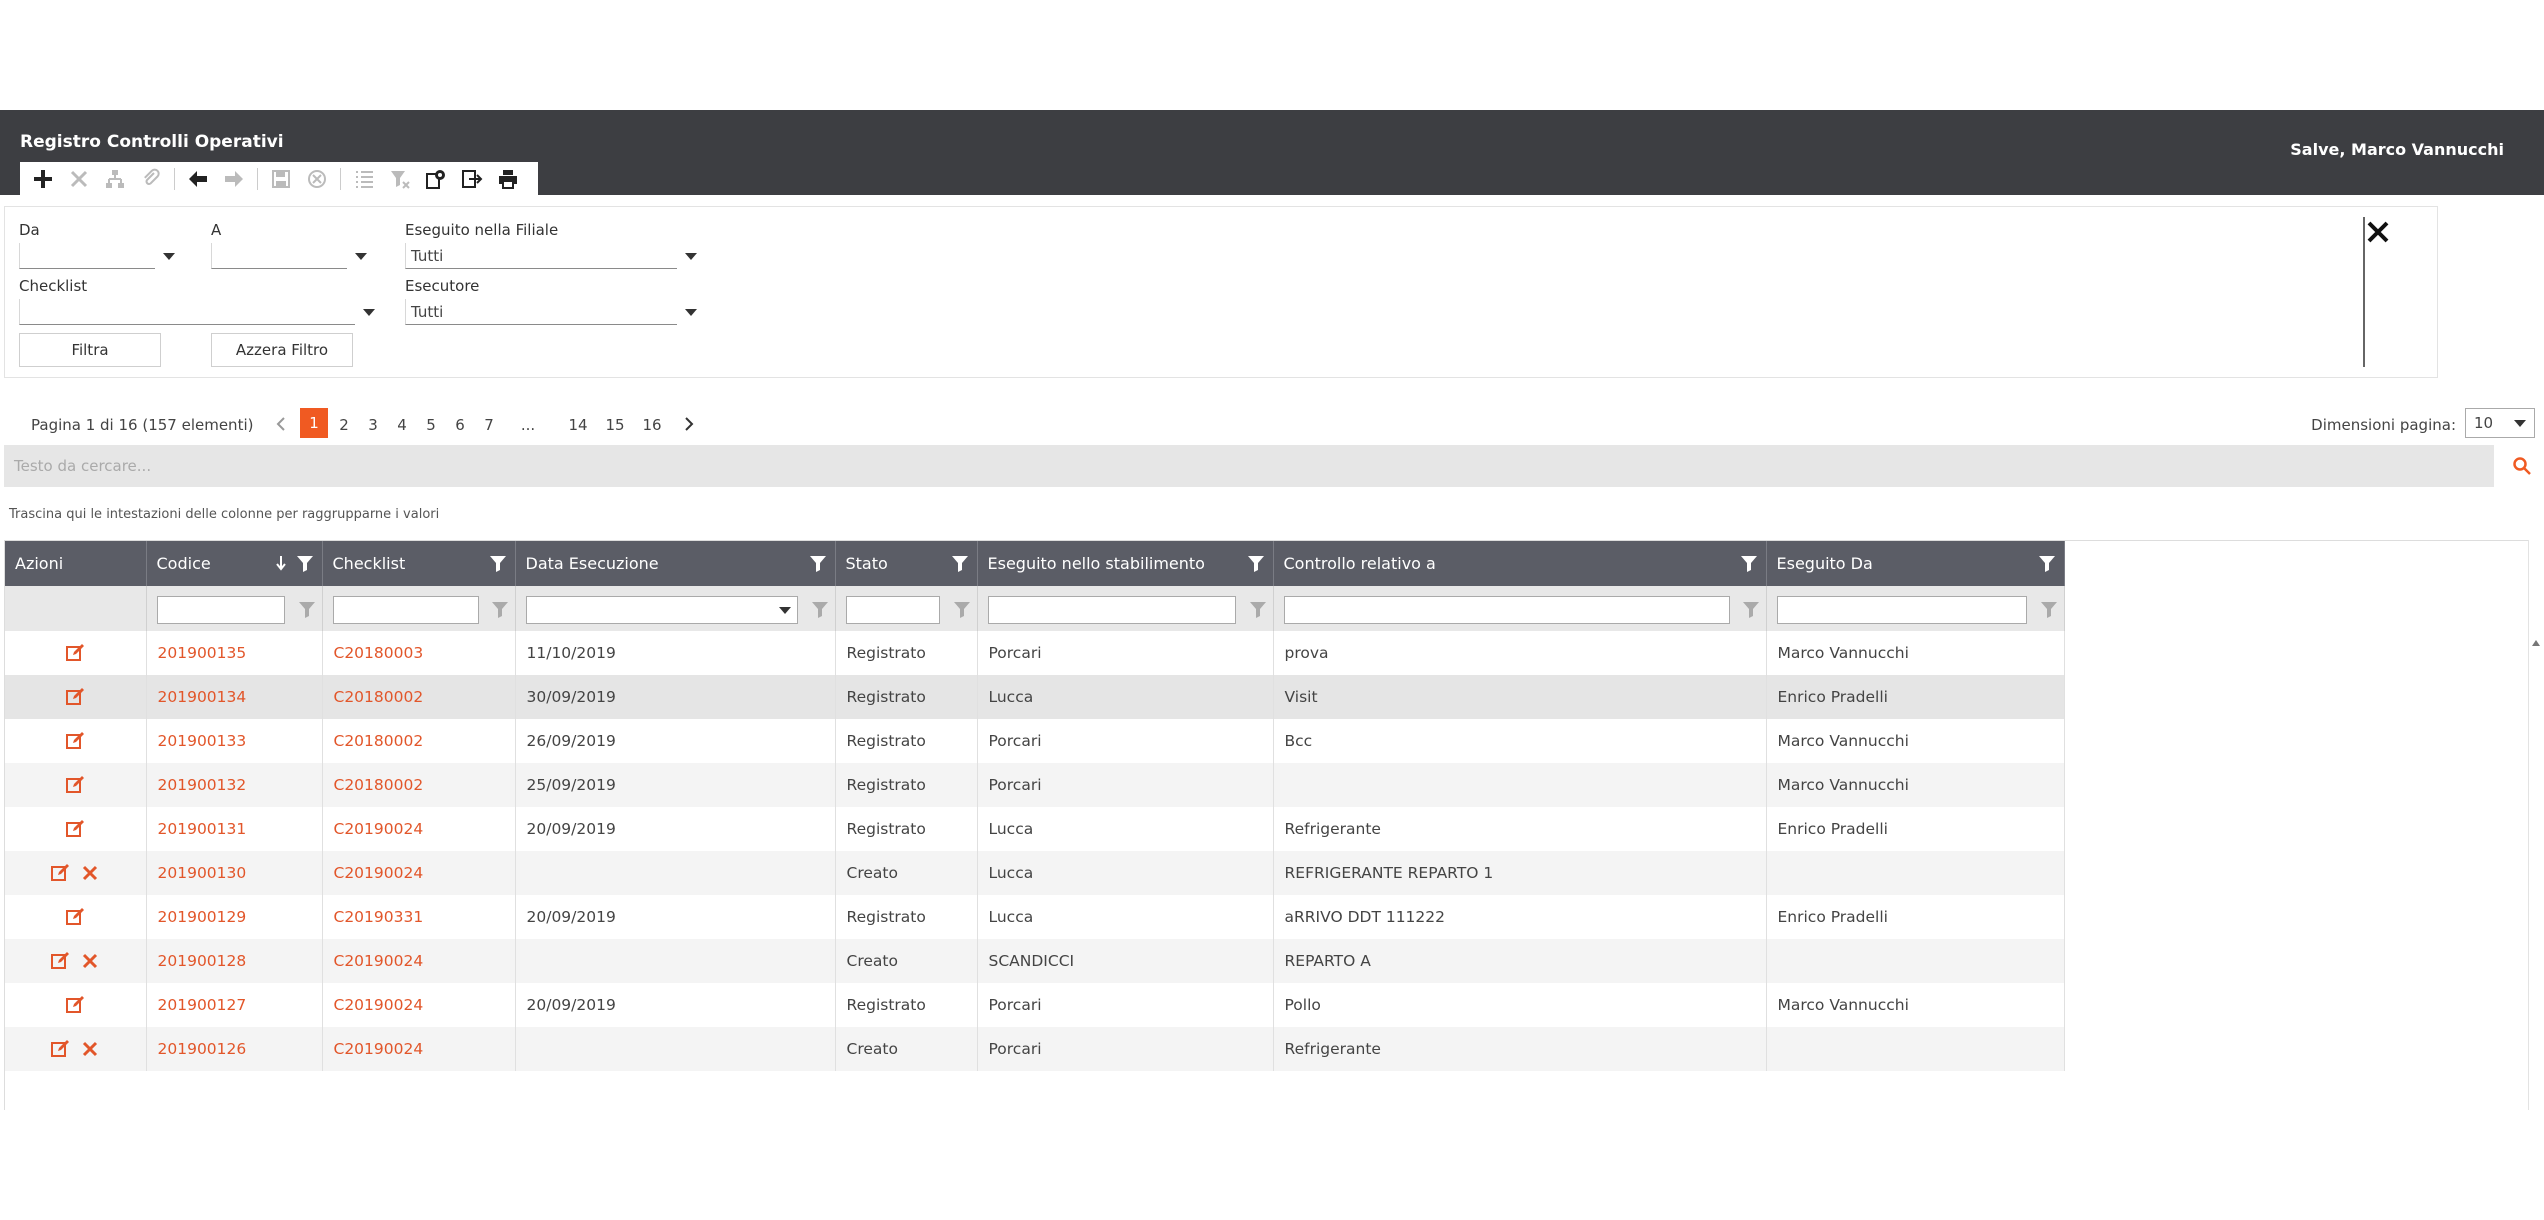 This screenshot has height=1220, width=2544. Describe the element at coordinates (400, 179) in the screenshot. I see `filter-clear-icon` at that location.